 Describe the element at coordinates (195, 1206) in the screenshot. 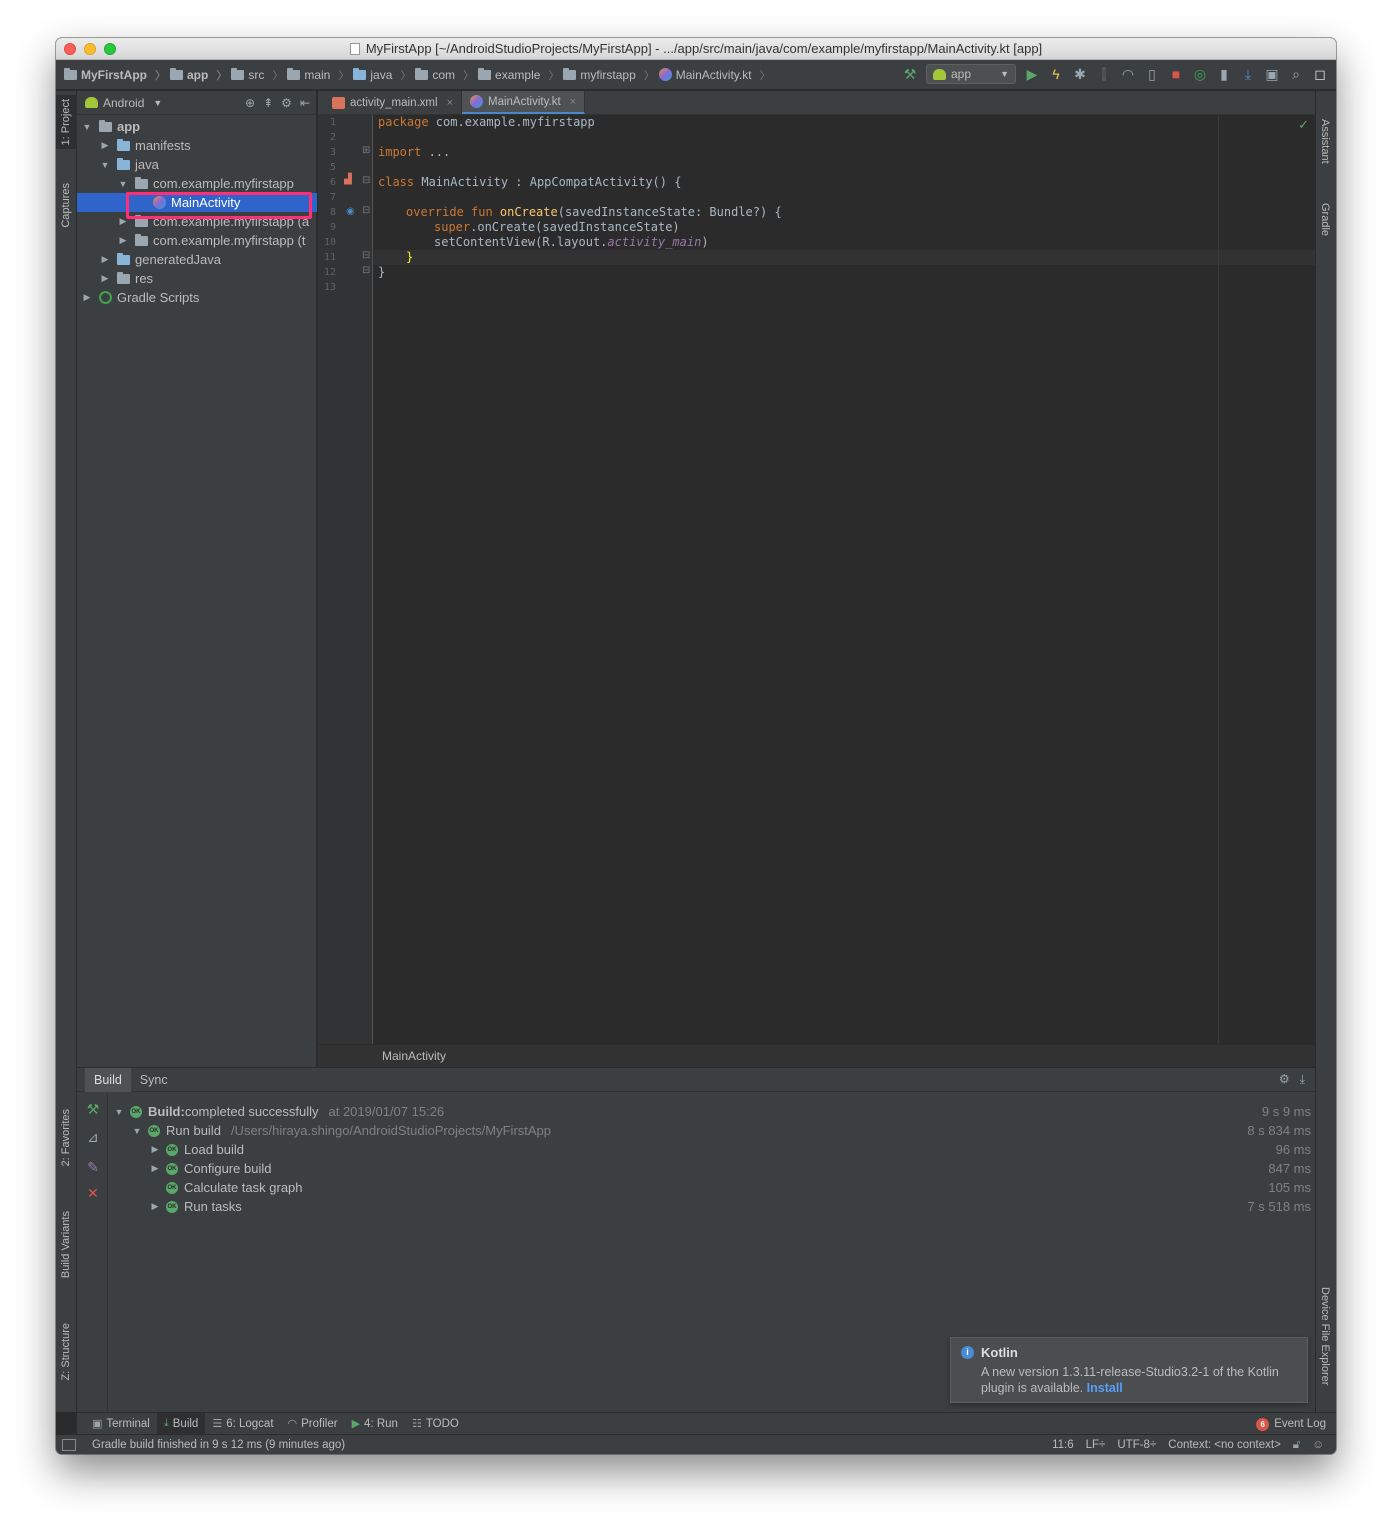

I see `build-row-run-tasks: ▶ OK Run tasks` at that location.